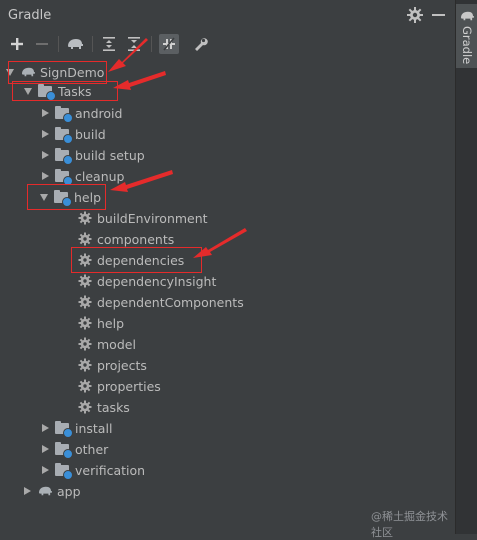 The image size is (477, 540). I want to click on annotation-arrows, so click(177, 148).